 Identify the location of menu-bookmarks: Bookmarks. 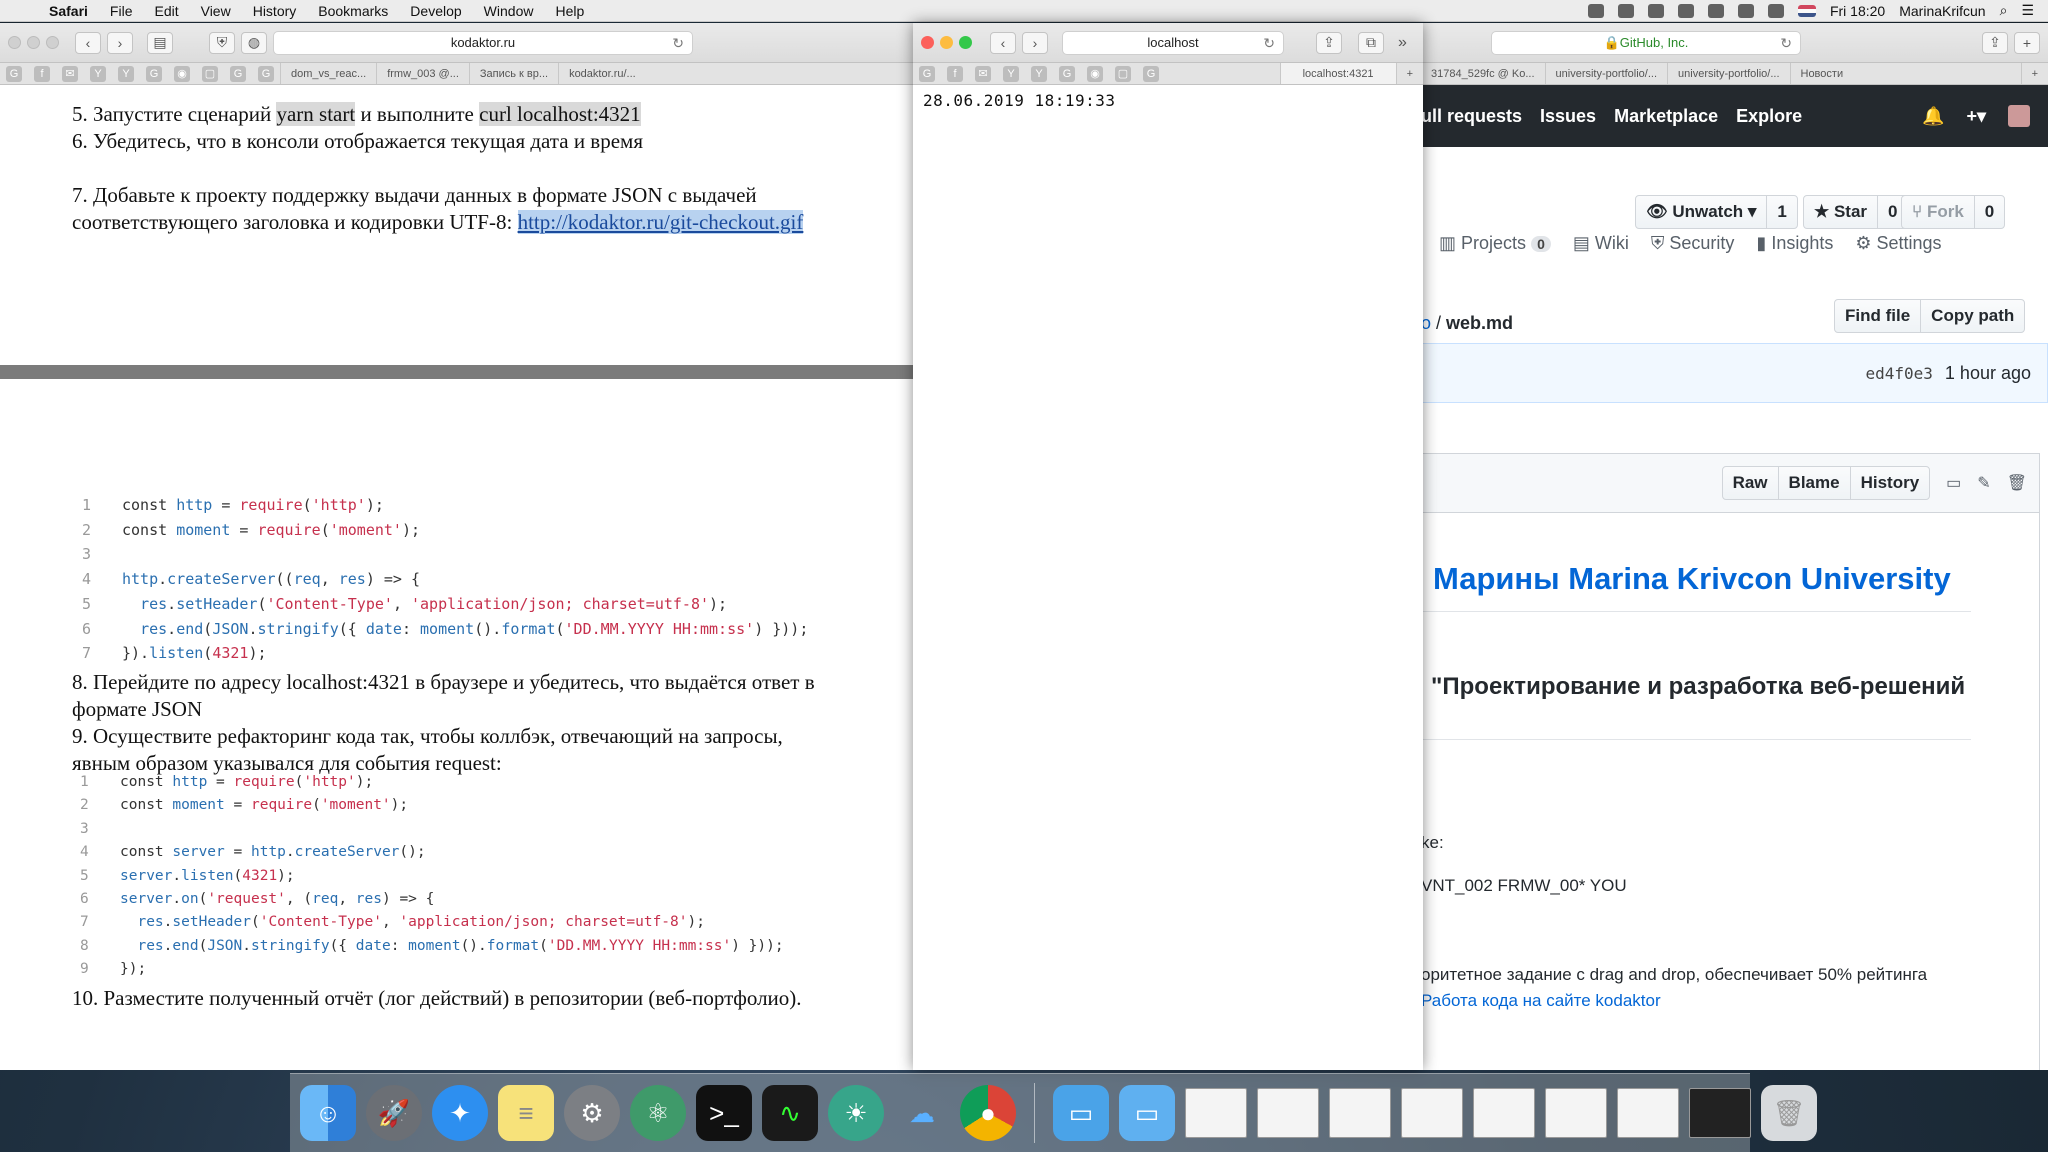
(353, 11).